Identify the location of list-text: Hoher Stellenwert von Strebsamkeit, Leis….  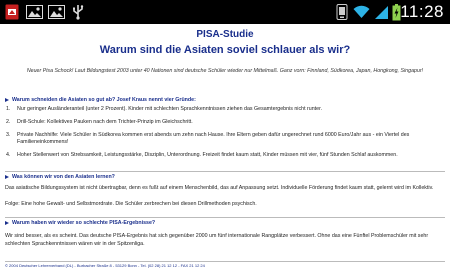
(207, 155).